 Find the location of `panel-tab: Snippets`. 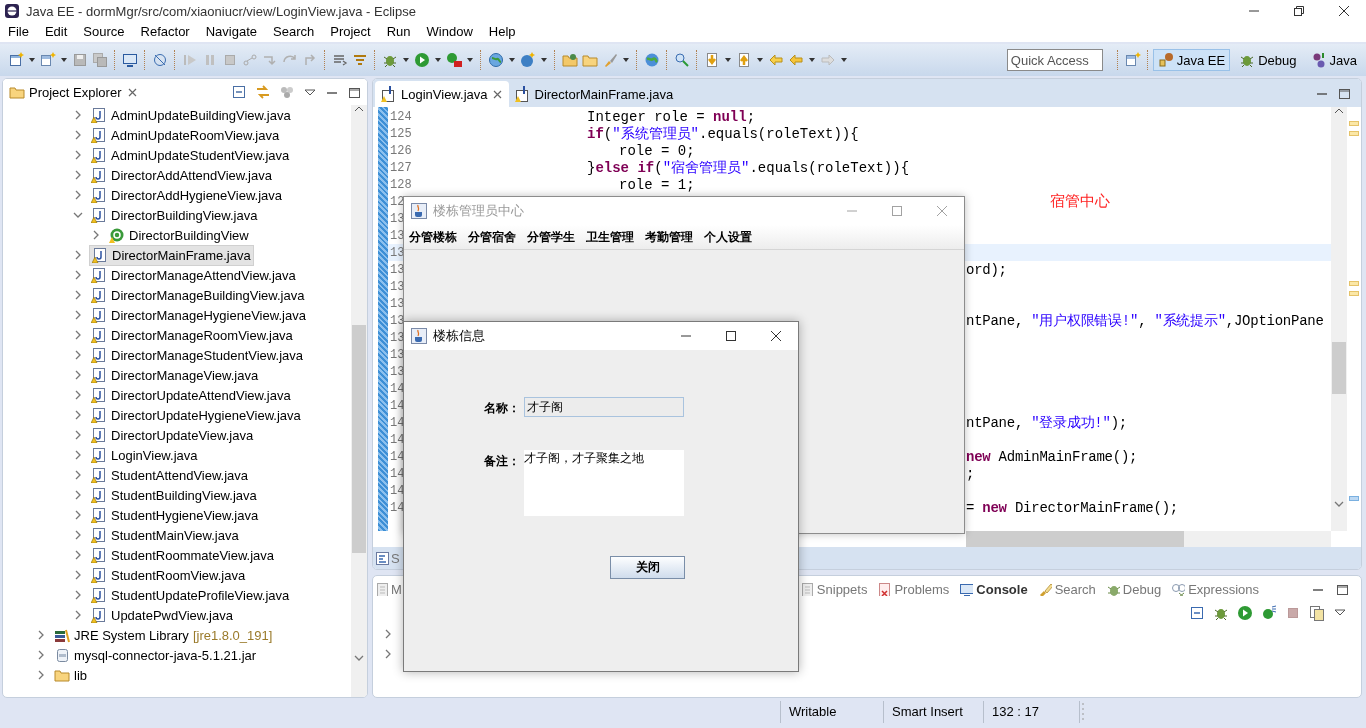

panel-tab: Snippets is located at coordinates (833, 589).